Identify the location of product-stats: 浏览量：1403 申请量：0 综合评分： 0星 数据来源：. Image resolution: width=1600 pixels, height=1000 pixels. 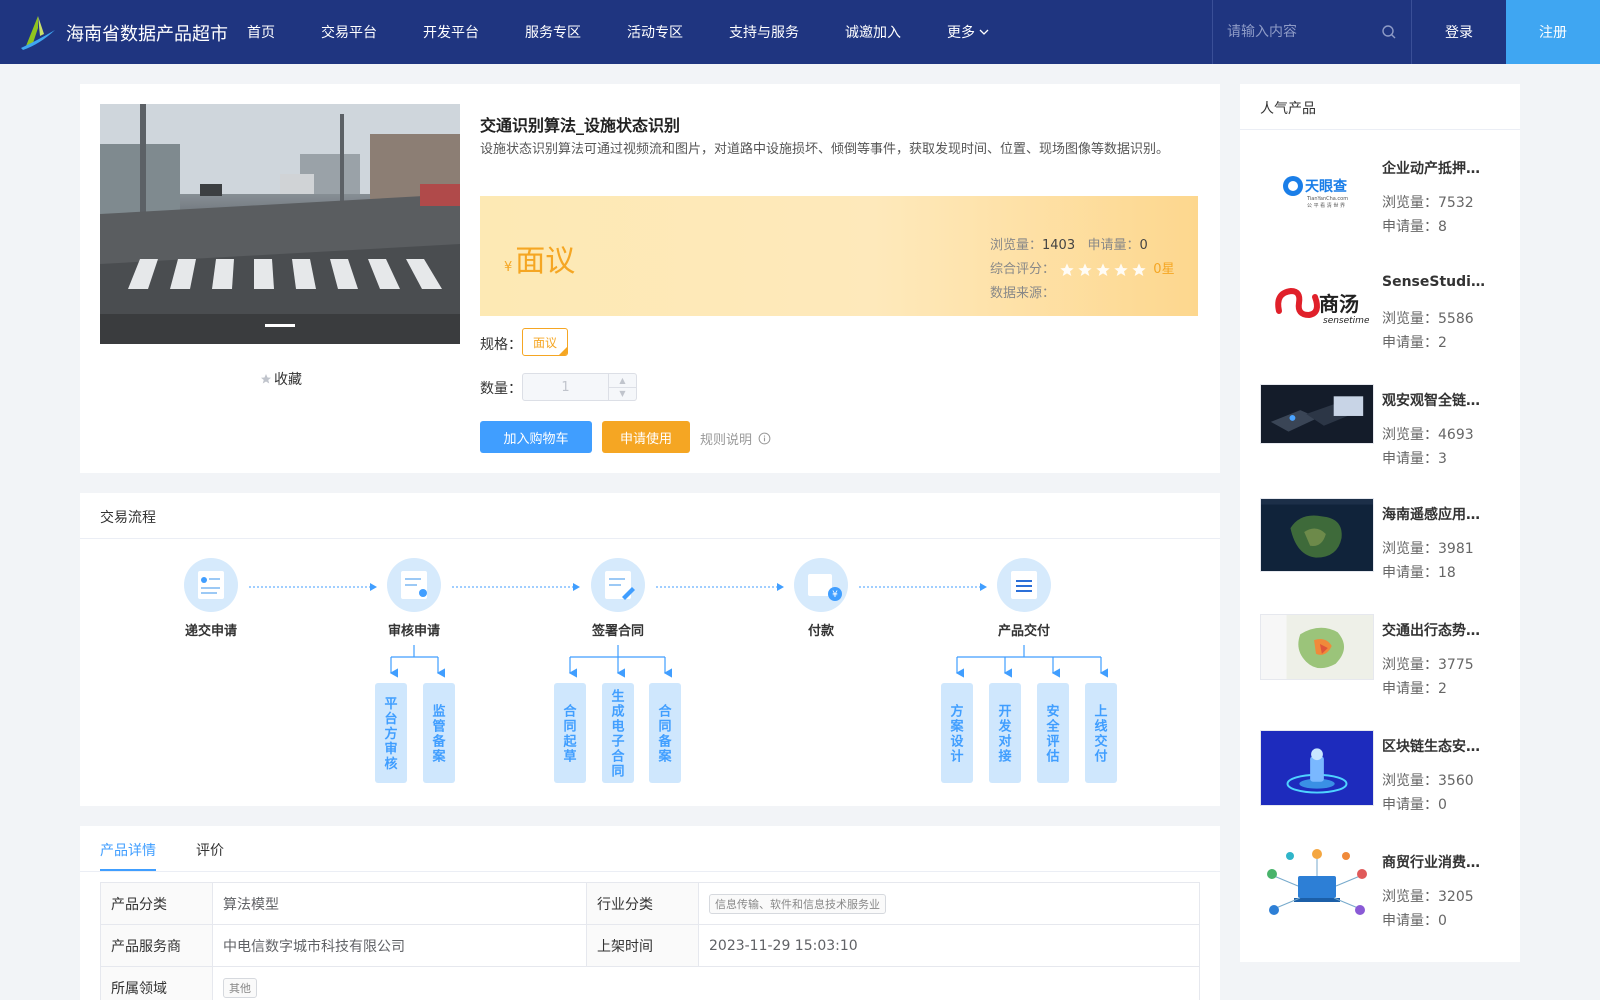
(1082, 270).